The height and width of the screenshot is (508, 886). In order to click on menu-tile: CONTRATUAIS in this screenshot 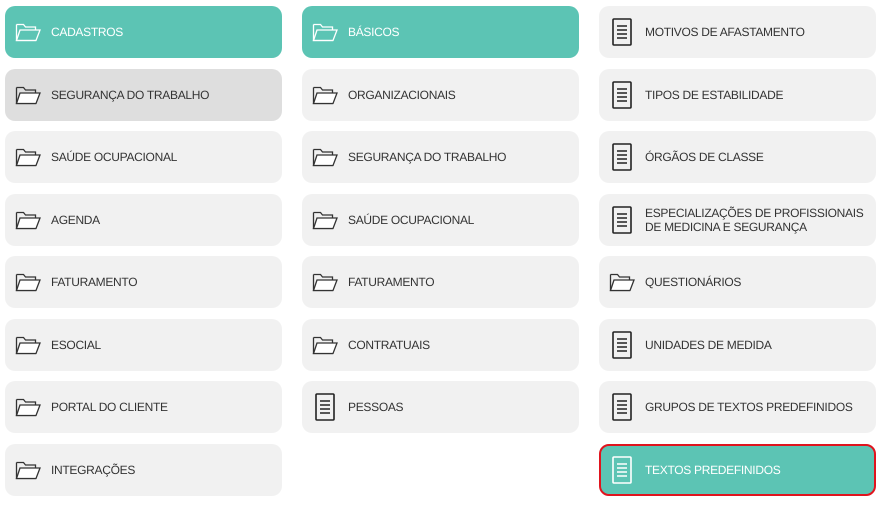, I will do `click(440, 344)`.